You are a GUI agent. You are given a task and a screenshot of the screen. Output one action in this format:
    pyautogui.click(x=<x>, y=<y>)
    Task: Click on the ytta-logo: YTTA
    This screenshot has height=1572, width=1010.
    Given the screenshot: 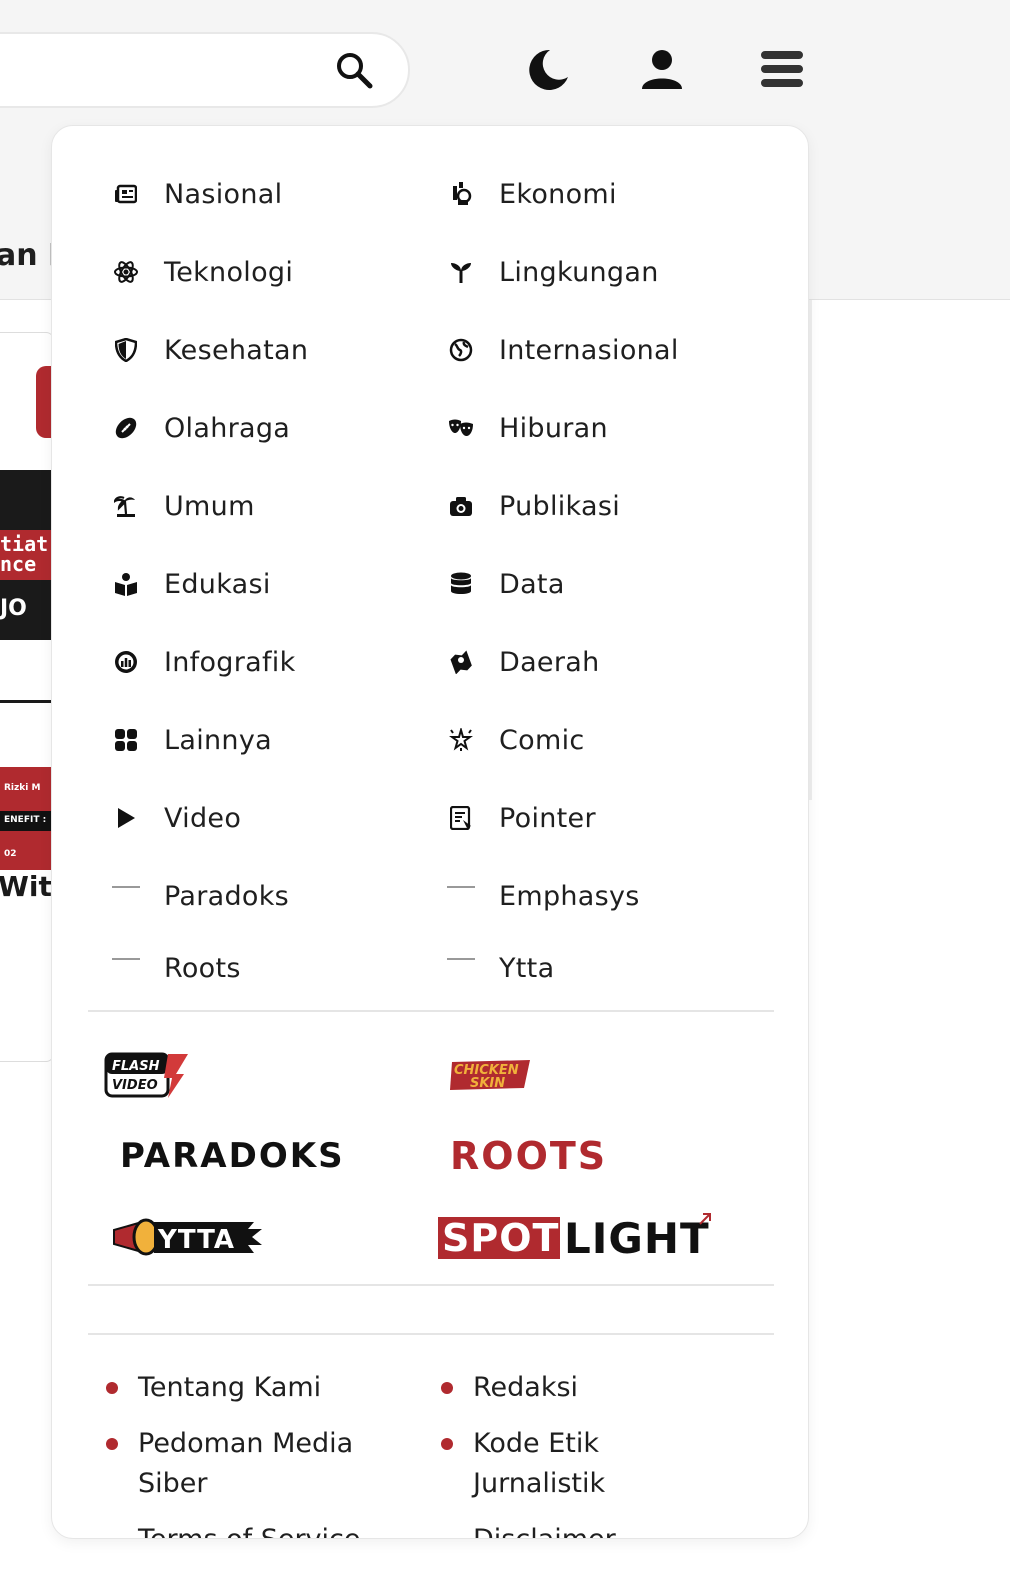 What is the action you would take?
    pyautogui.click(x=188, y=1237)
    